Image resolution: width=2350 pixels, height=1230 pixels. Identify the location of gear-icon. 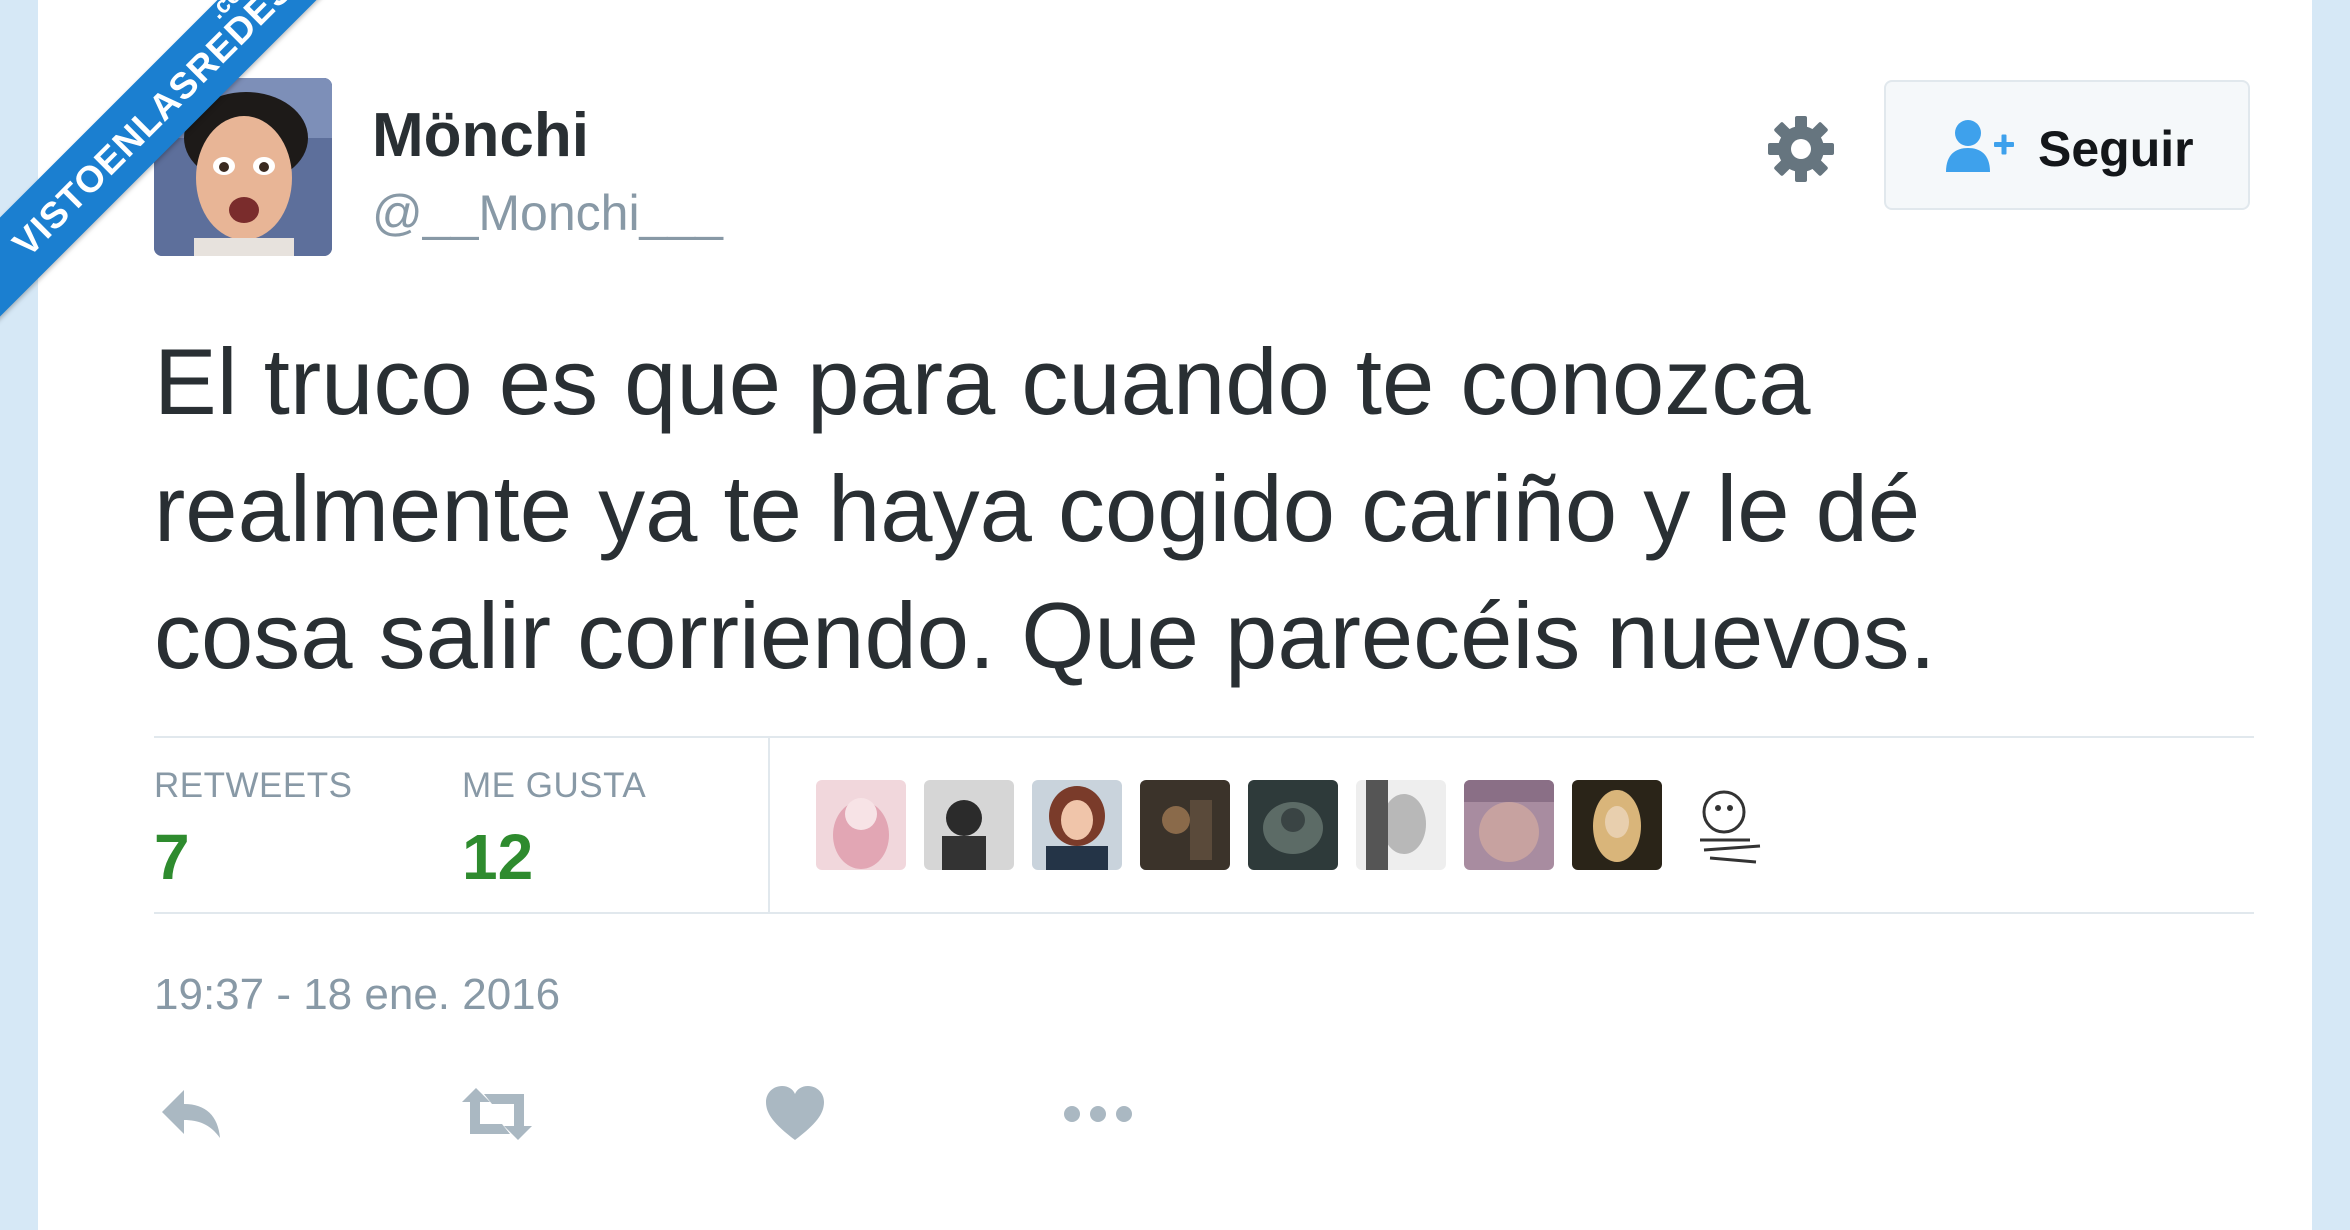
(1801, 149).